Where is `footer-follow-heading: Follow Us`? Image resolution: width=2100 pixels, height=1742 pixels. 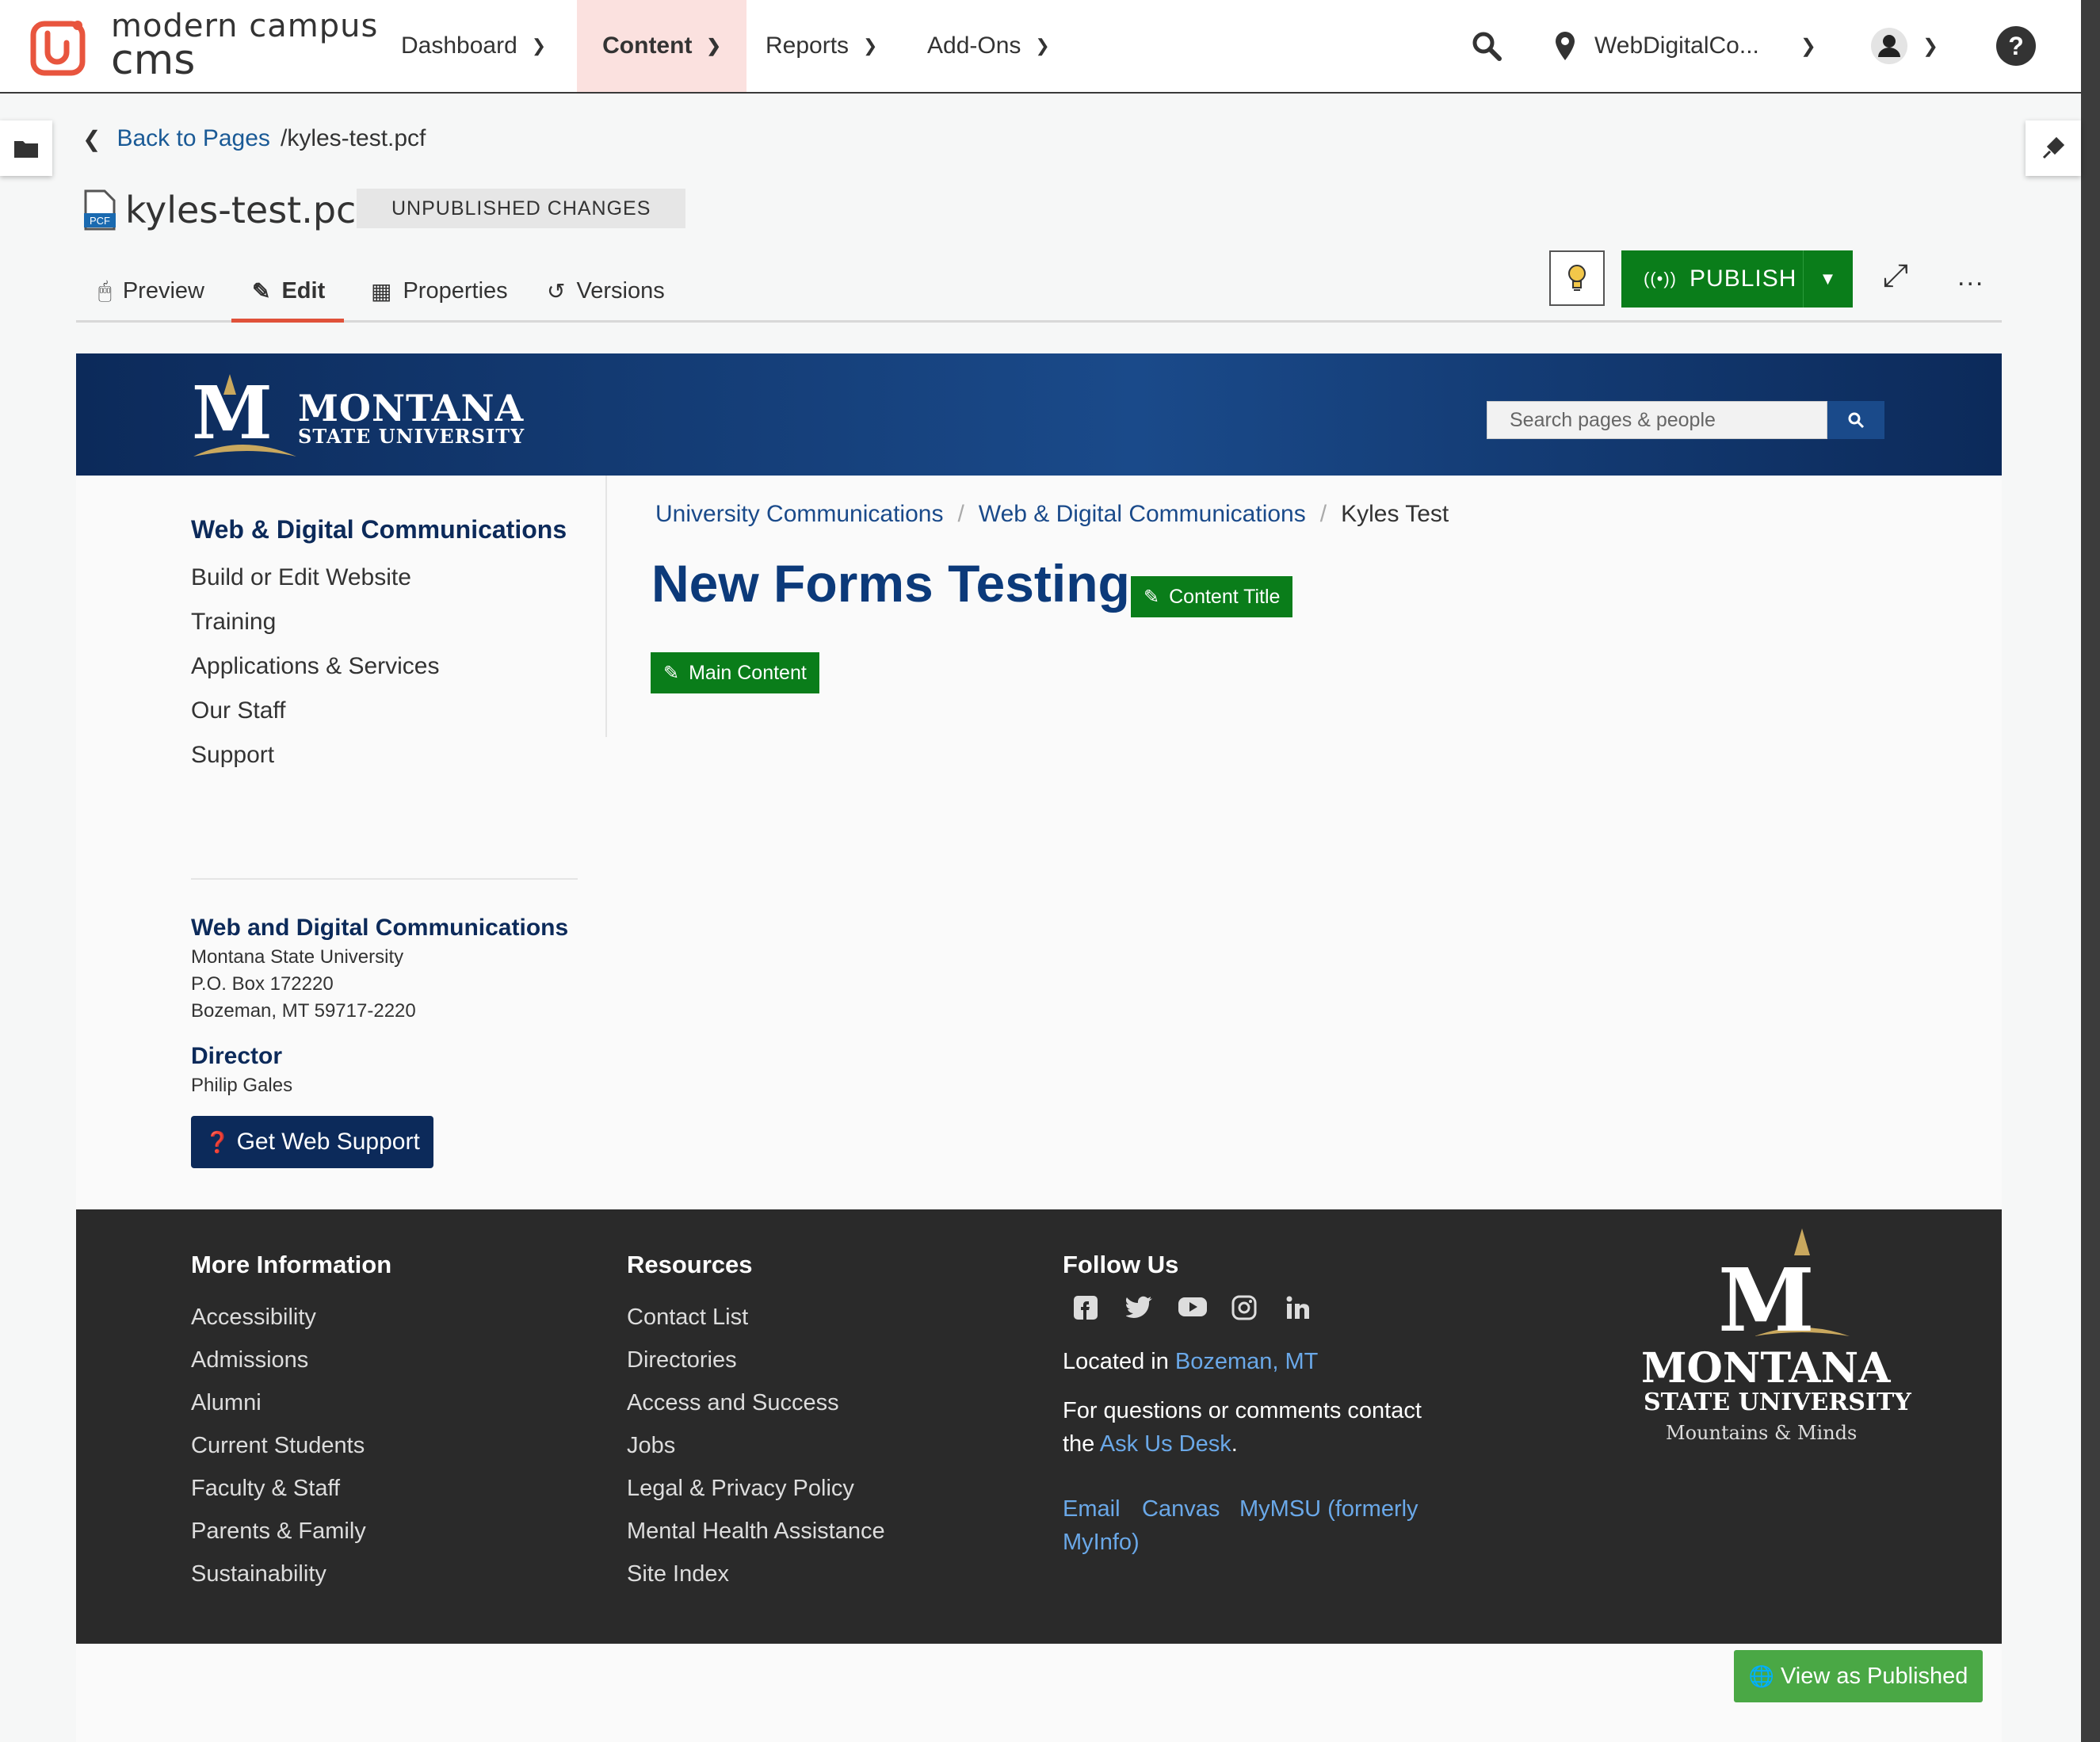 footer-follow-heading: Follow Us is located at coordinates (1121, 1264).